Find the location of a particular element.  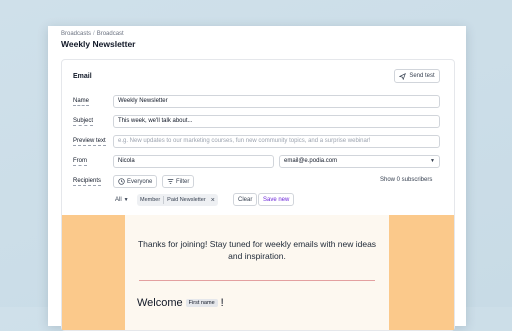

send-test-button: Send test is located at coordinates (417, 76).